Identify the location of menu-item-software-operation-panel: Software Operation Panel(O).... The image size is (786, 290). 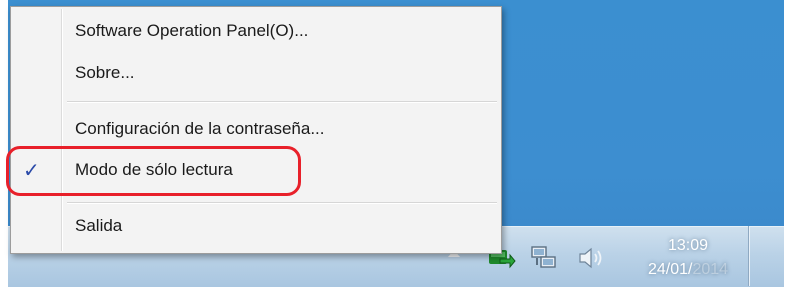
(256, 32).